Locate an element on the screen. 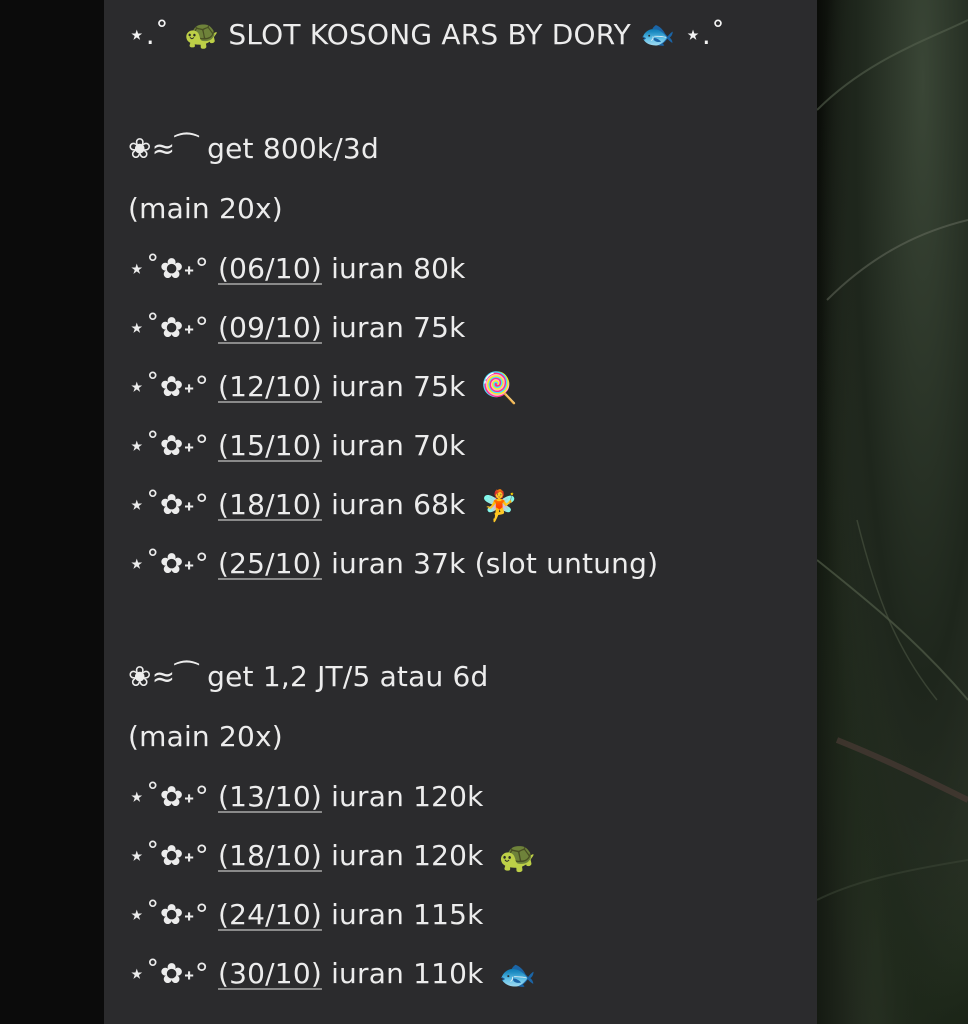 This screenshot has height=1024, width=968. section-title: get 1,2 JT/5 atau 6d is located at coordinates (348, 676).